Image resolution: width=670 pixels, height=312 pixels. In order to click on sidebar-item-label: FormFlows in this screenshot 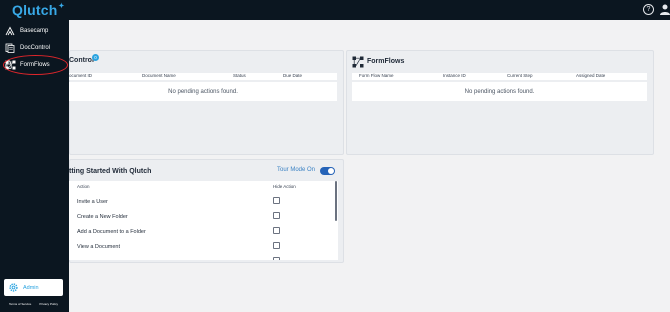, I will do `click(35, 65)`.